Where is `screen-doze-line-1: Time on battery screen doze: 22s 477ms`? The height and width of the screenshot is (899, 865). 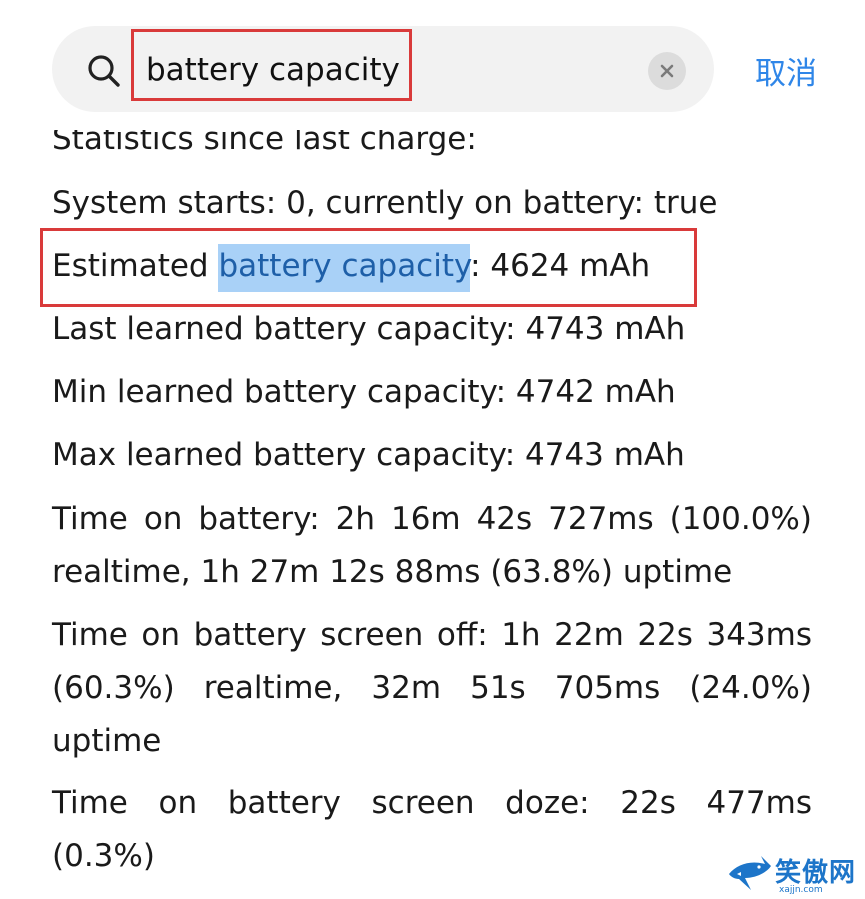 screen-doze-line-1: Time on battery screen doze: 22s 477ms is located at coordinates (432, 803).